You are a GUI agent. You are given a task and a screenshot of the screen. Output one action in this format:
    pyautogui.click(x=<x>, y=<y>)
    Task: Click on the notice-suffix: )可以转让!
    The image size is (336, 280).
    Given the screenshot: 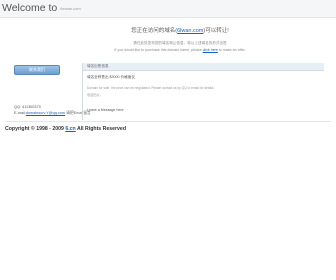 What is the action you would take?
    pyautogui.click(x=216, y=31)
    